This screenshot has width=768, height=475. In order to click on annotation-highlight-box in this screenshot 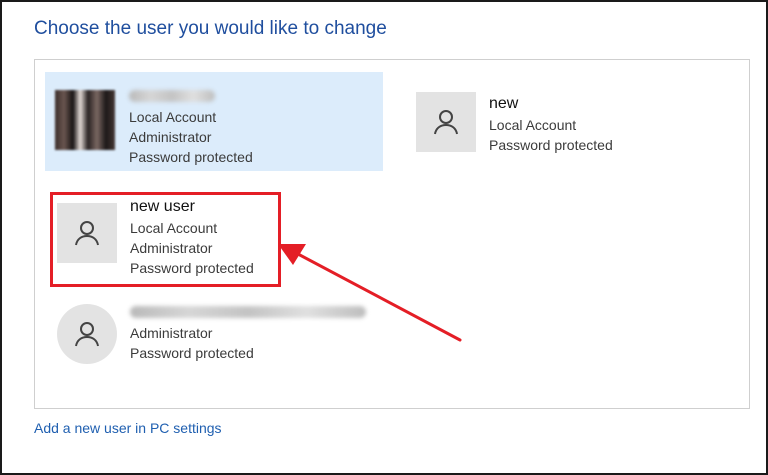, I will do `click(165, 239)`.